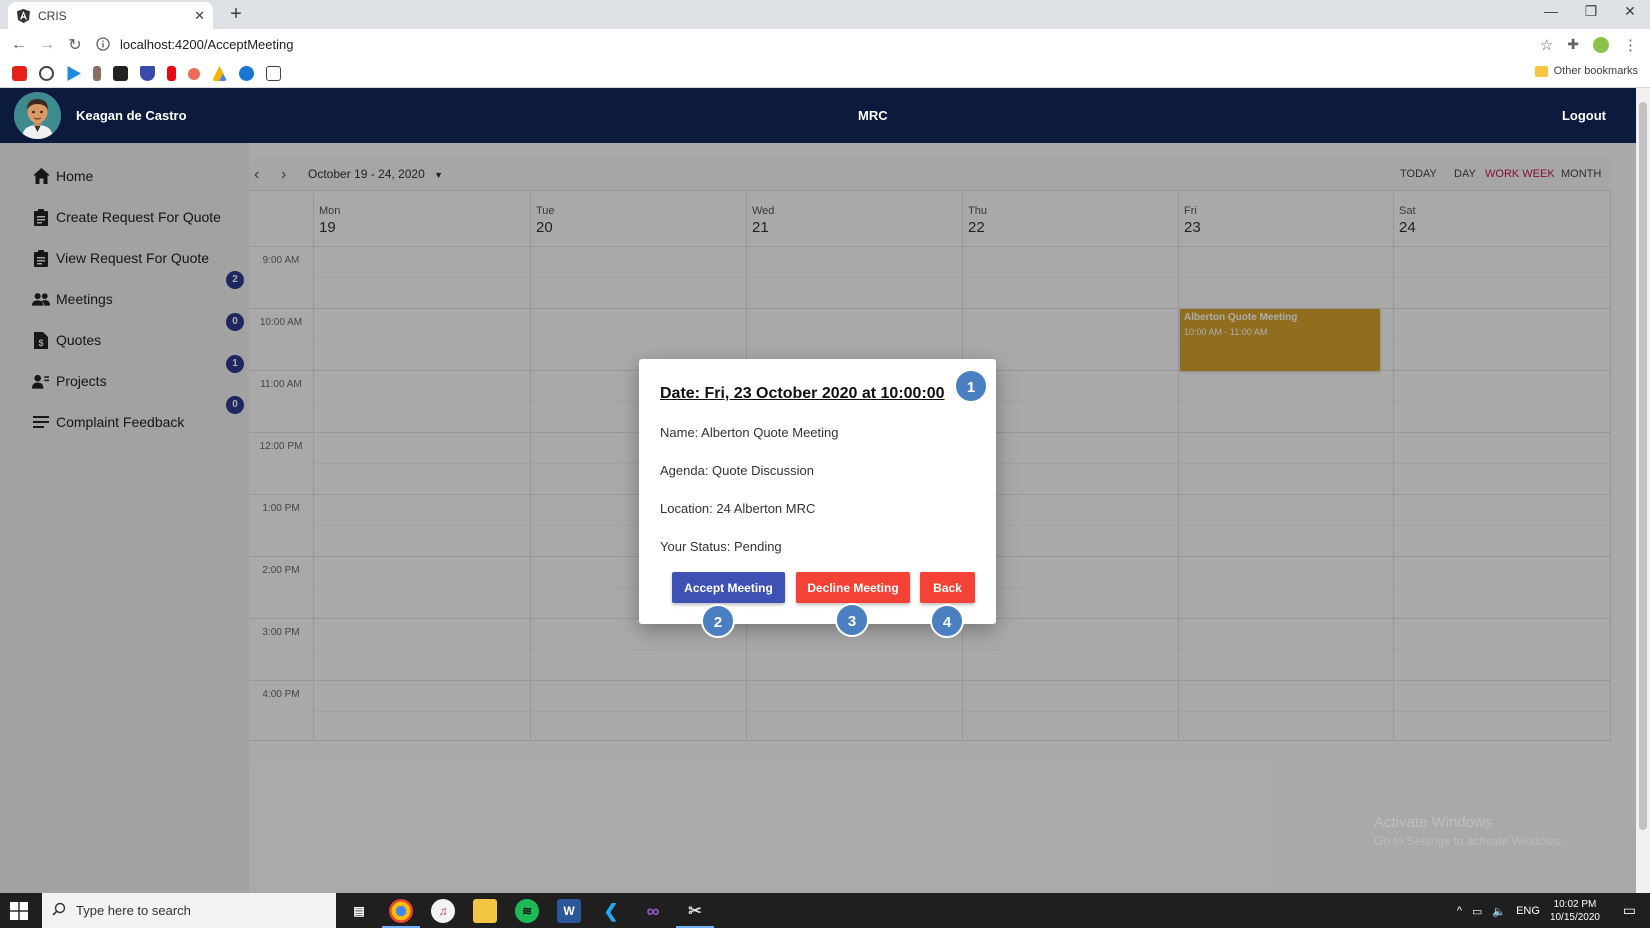  What do you see at coordinates (359, 911) in the screenshot?
I see `task-view-icon: ▤` at bounding box center [359, 911].